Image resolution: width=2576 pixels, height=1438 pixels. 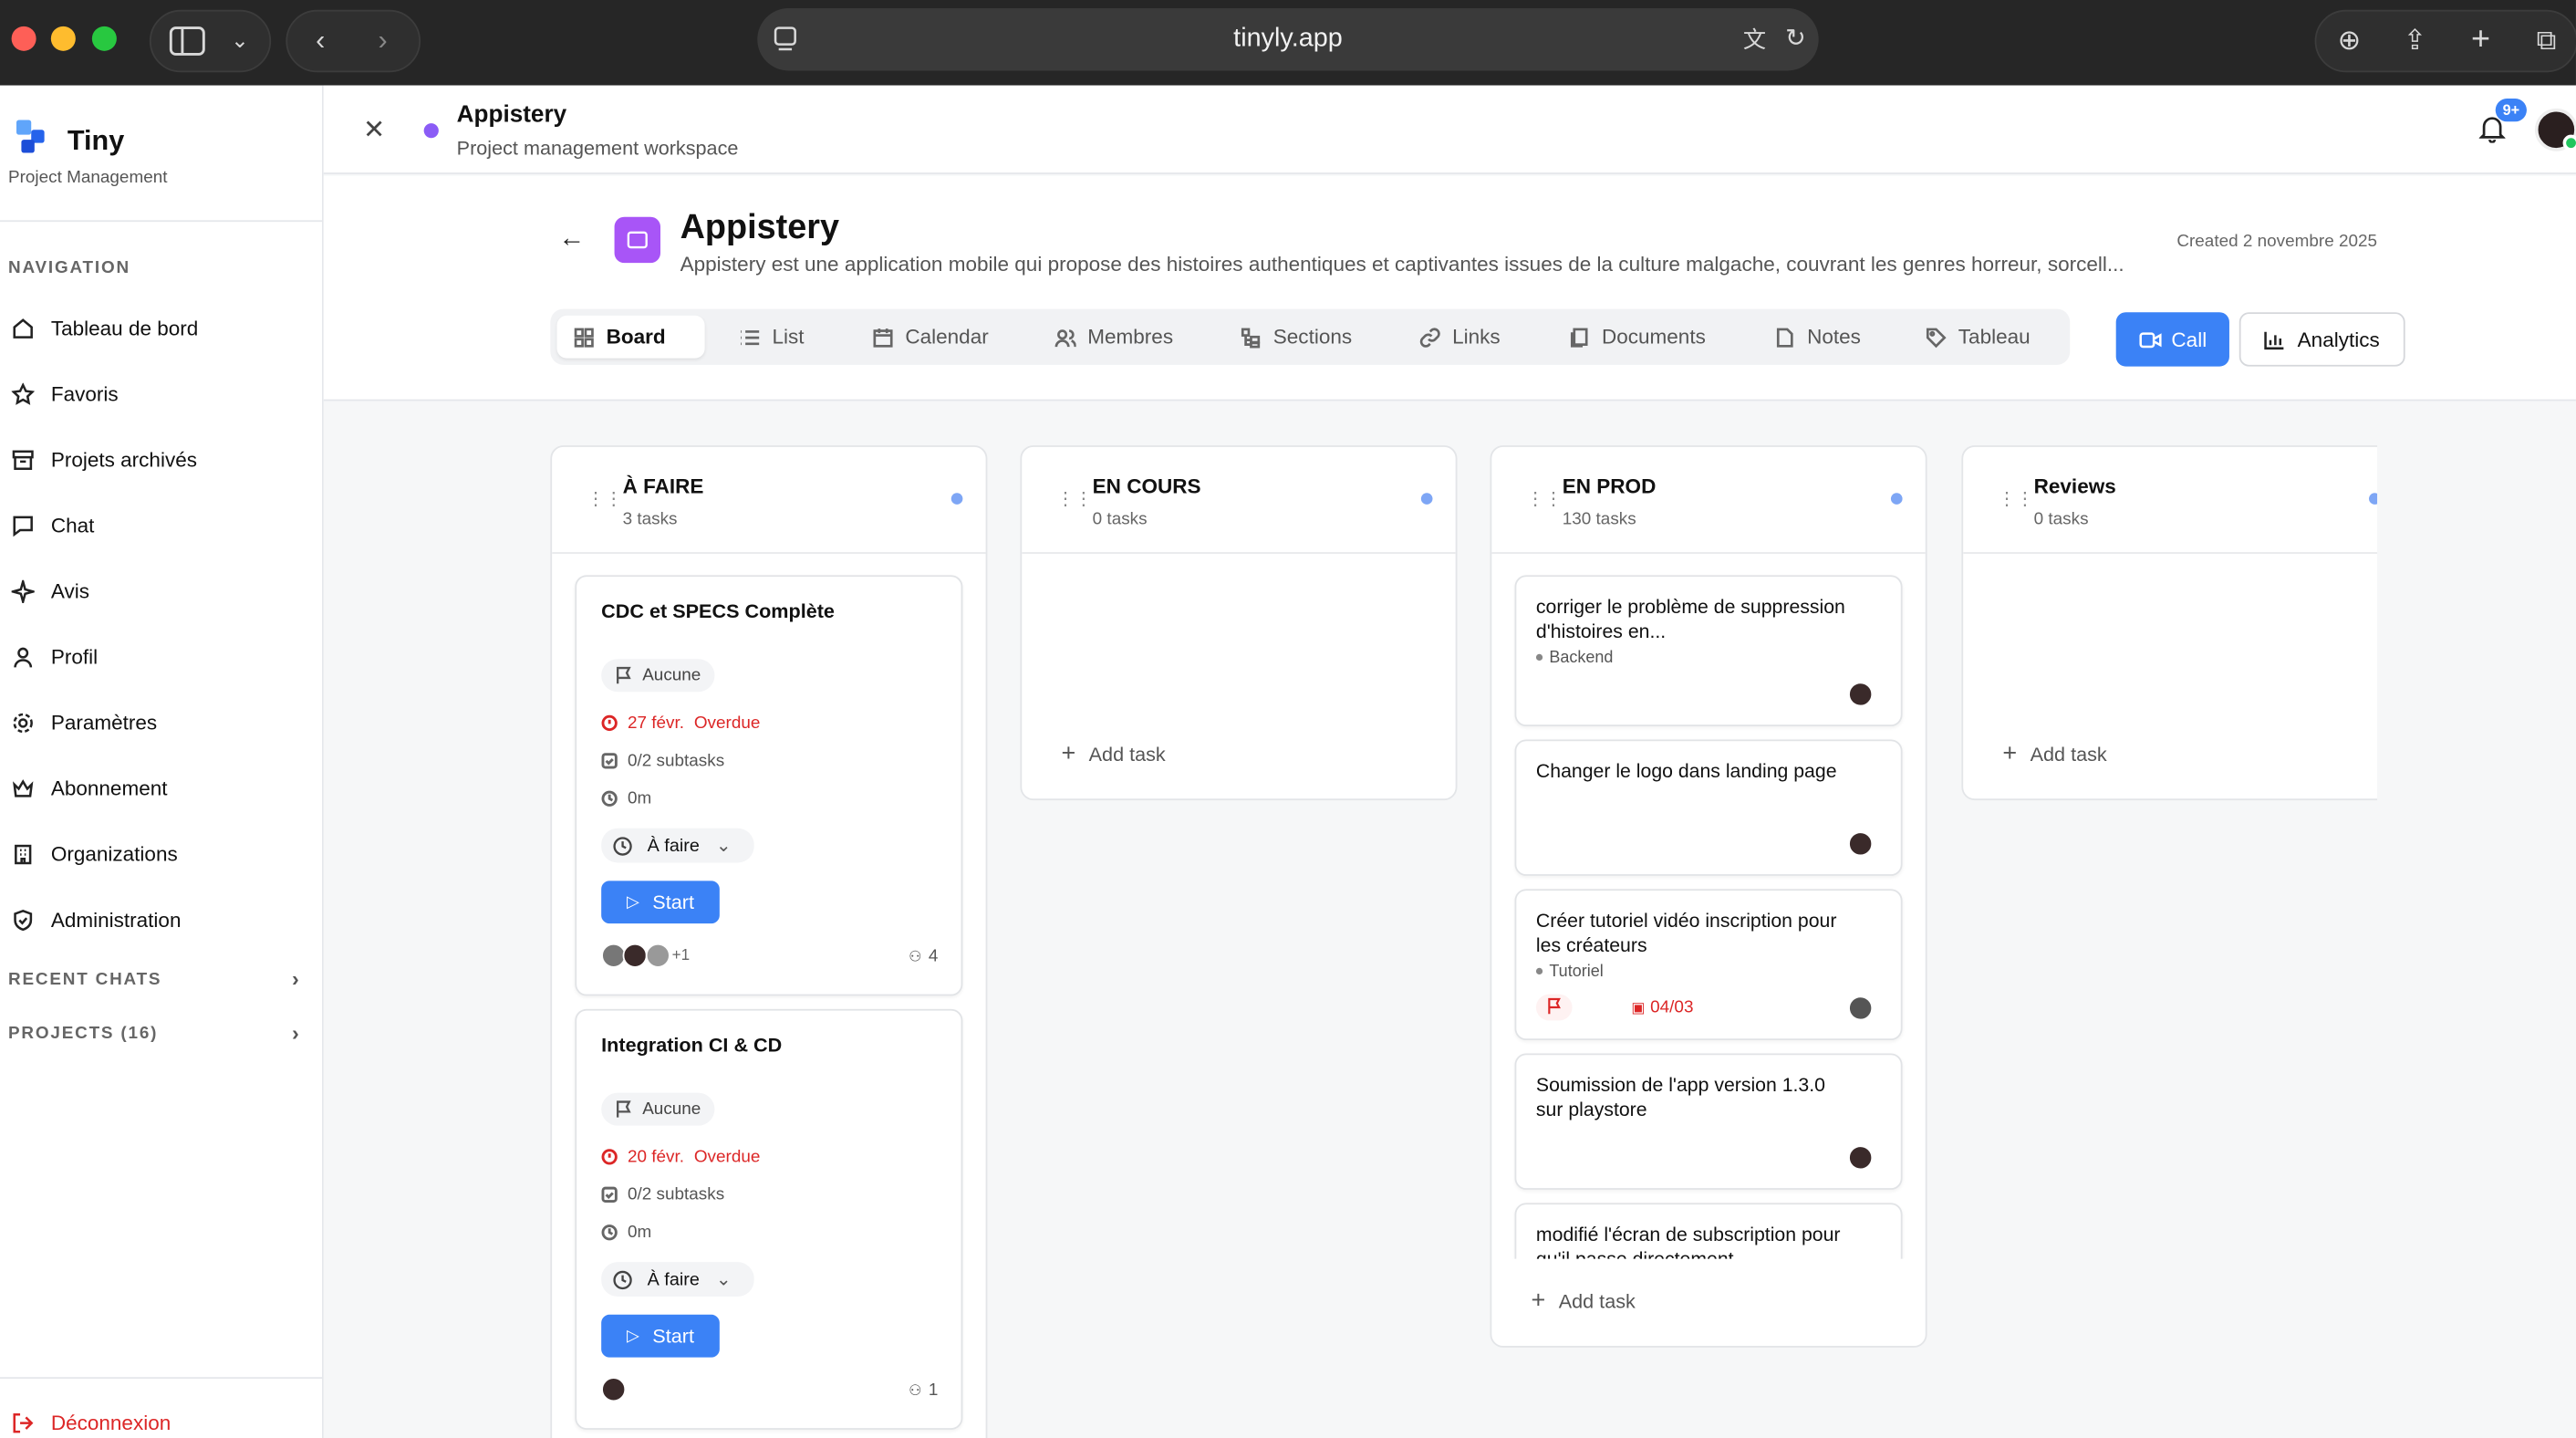 What do you see at coordinates (2061, 519) in the screenshot?
I see `column-count: 0 tasks` at bounding box center [2061, 519].